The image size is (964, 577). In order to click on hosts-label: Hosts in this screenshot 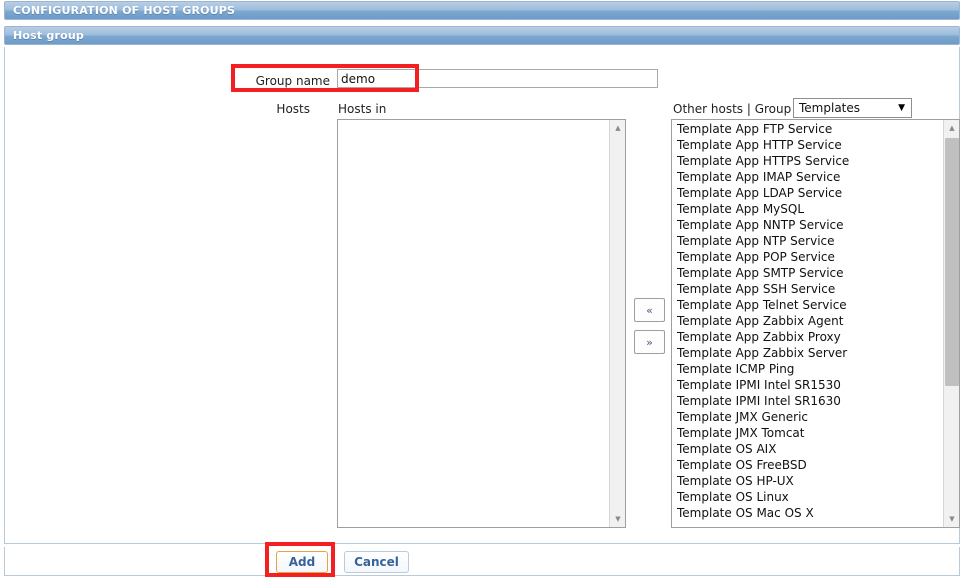, I will do `click(293, 109)`.